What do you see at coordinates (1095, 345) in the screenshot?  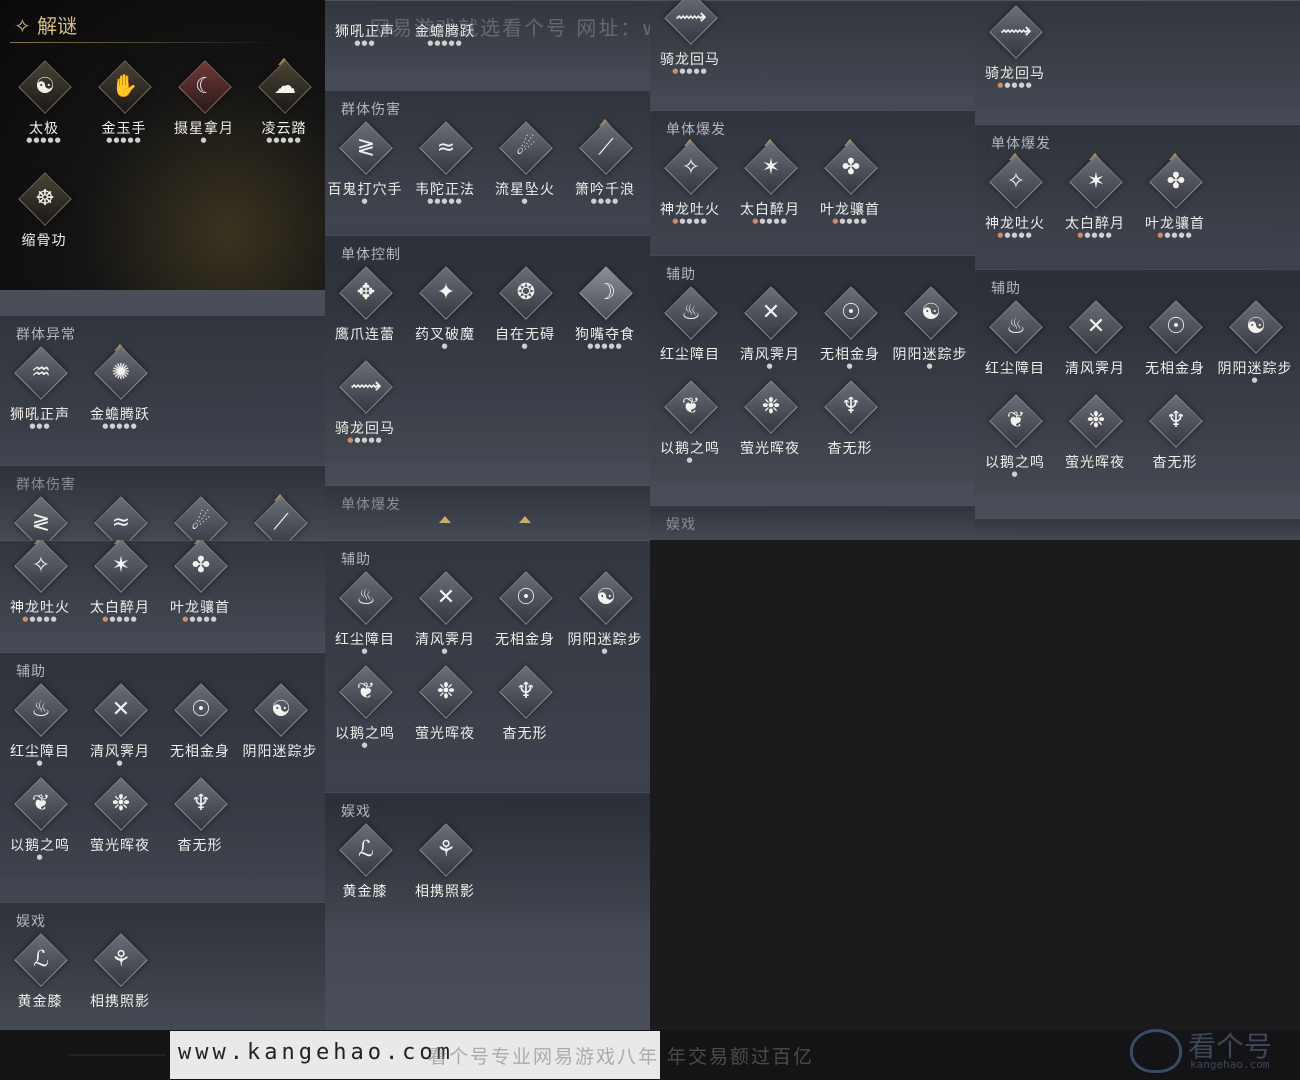 I see `skill-qingfeng: ✕ 清风霁月` at bounding box center [1095, 345].